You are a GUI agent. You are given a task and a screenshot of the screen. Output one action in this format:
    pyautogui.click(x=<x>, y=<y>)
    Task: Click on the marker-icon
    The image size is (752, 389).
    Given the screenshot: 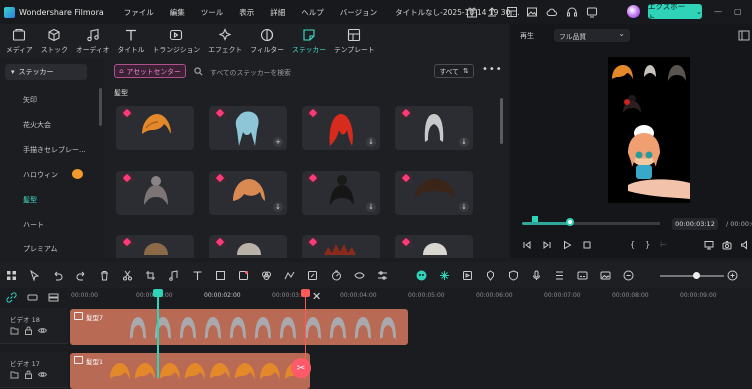 What is the action you would take?
    pyautogui.click(x=490, y=275)
    